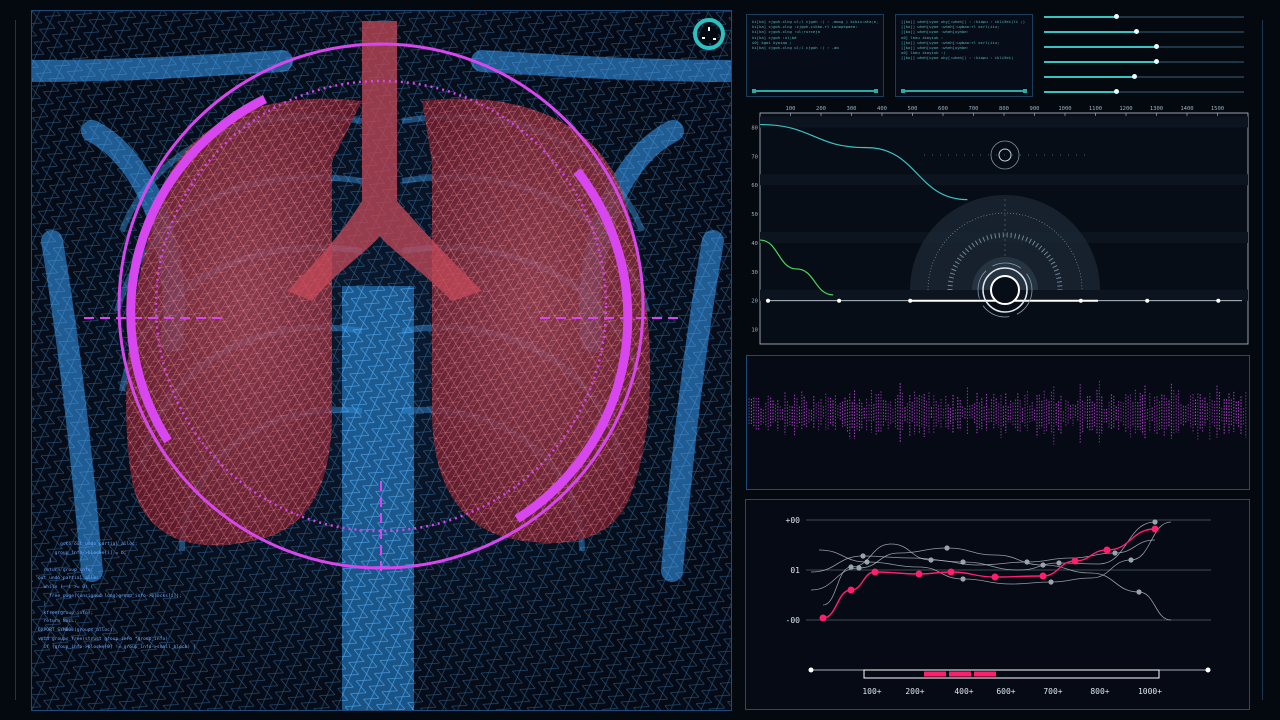 The image size is (1280, 720). I want to click on x-tick-label: 1100, so click(1095, 109).